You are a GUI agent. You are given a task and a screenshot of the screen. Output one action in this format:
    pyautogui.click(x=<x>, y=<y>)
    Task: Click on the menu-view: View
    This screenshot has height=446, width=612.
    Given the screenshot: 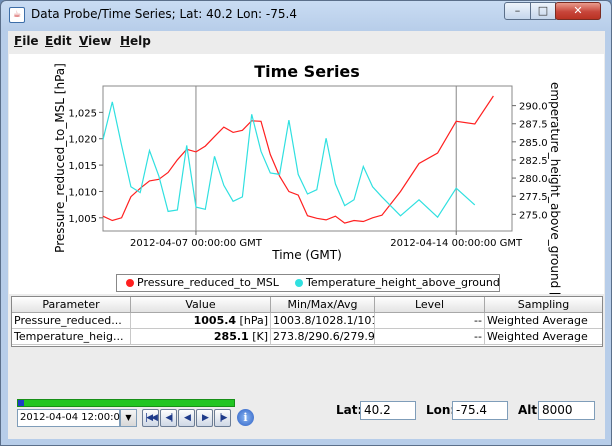 What is the action you would take?
    pyautogui.click(x=95, y=41)
    